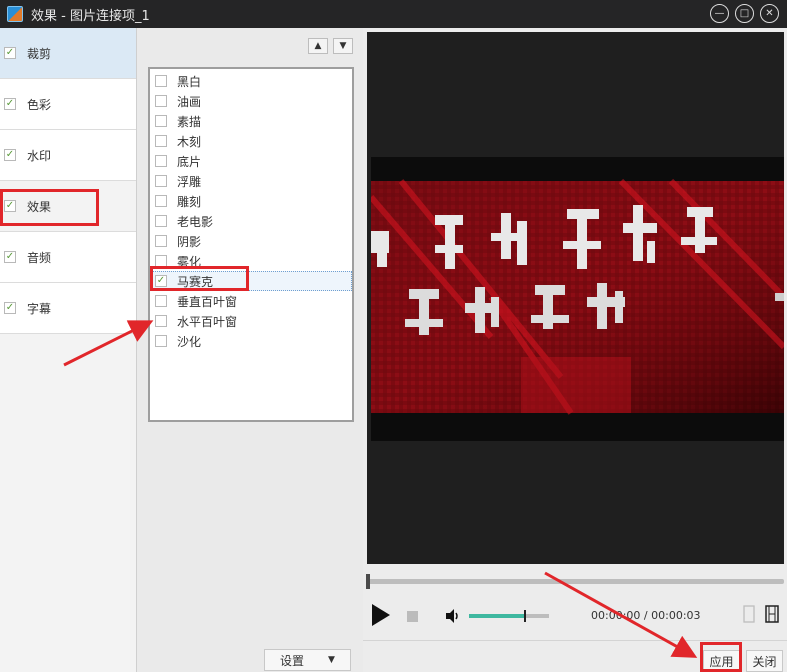  What do you see at coordinates (39, 104) in the screenshot?
I see `category-label: 色彩` at bounding box center [39, 104].